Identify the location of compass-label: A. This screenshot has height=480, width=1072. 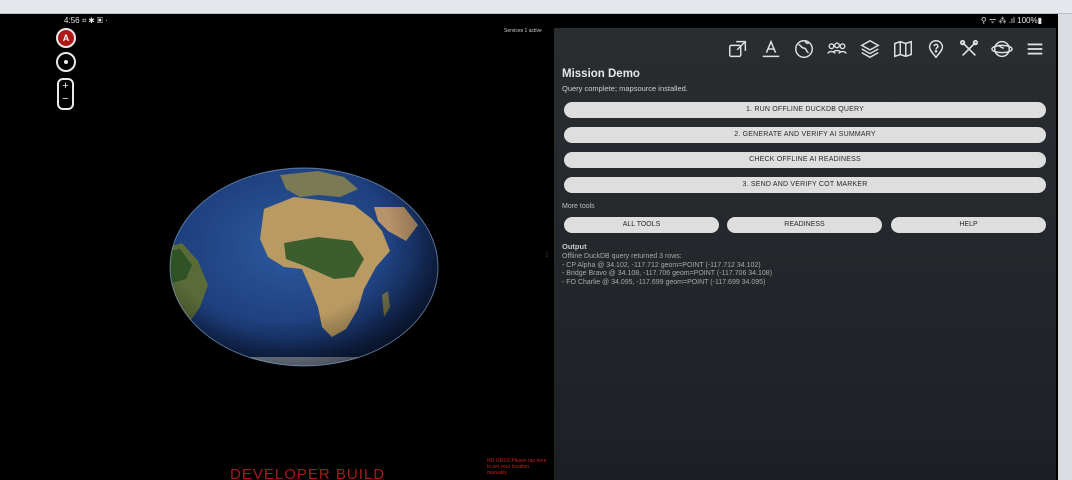
(66, 38).